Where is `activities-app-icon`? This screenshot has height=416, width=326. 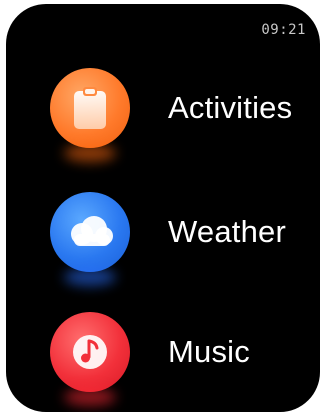 activities-app-icon is located at coordinates (90, 108).